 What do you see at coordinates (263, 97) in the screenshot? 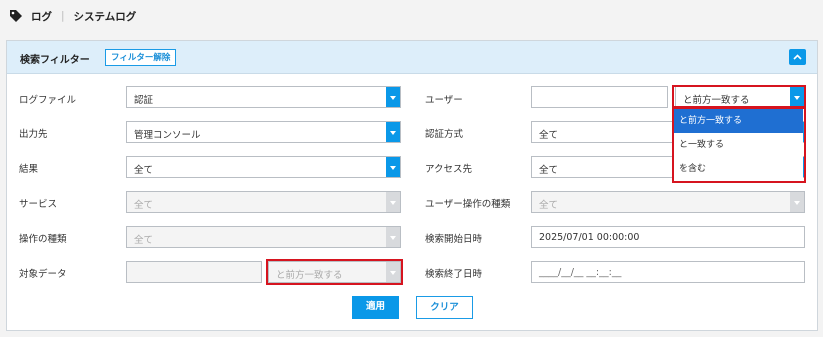
I see `log-file-select: 認証` at bounding box center [263, 97].